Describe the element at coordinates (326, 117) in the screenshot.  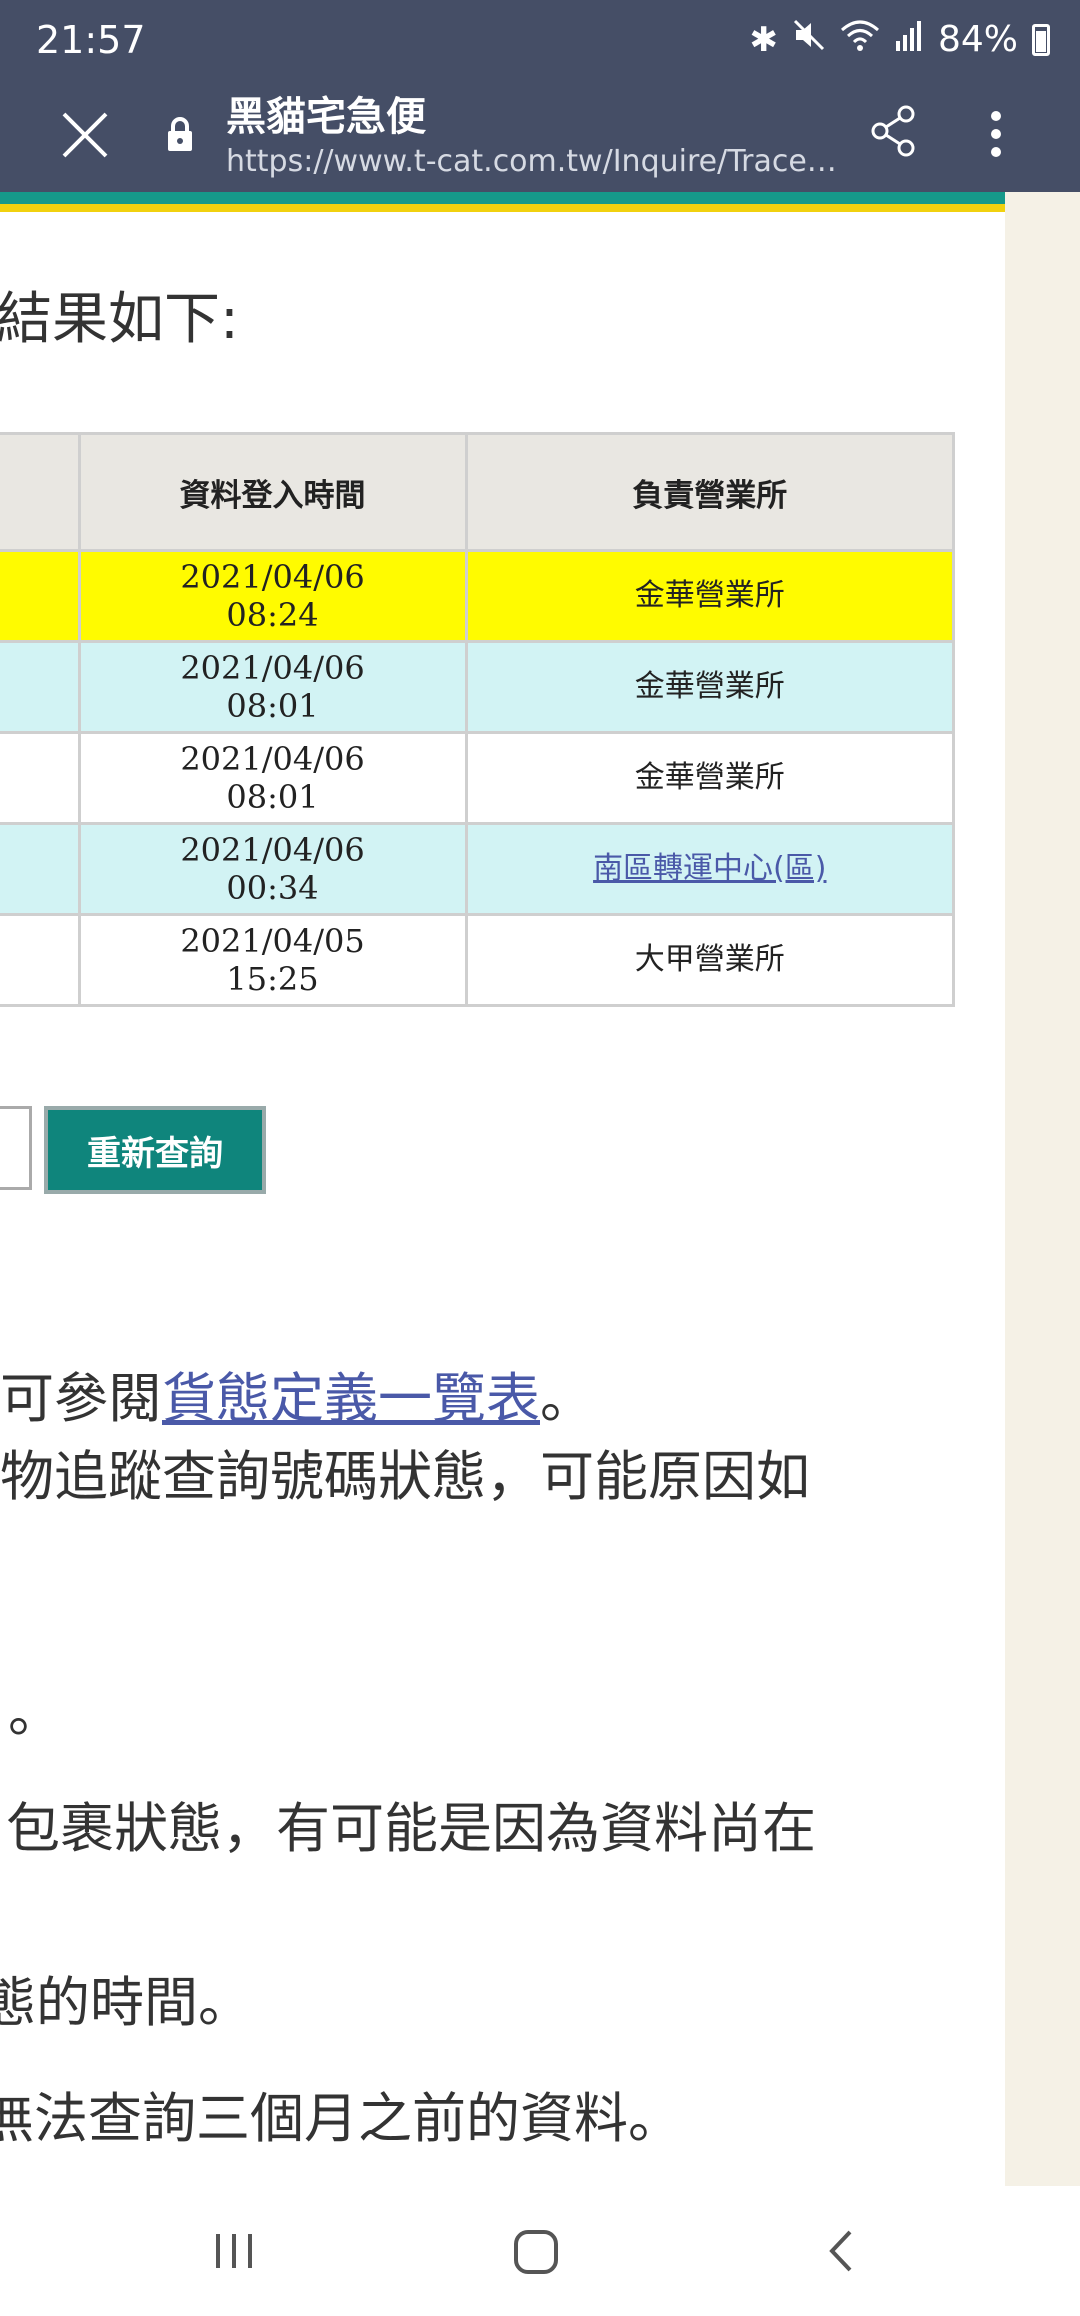
I see `page-title: 黑貓宅急便` at that location.